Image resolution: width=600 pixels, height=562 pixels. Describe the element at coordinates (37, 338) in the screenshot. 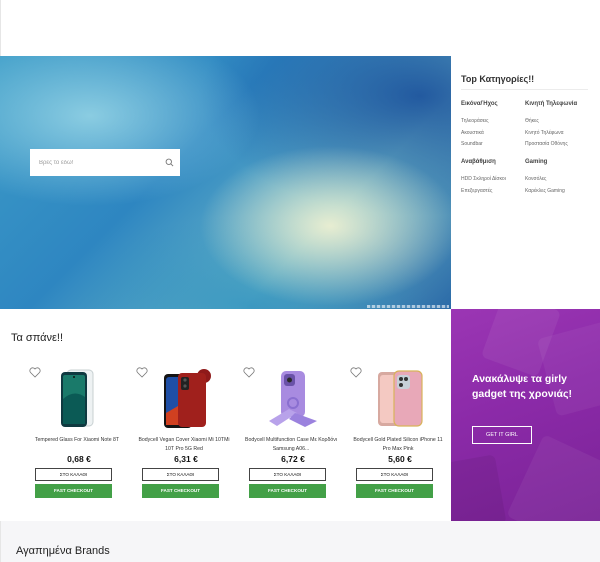

I see `deals-title: Τα σπάνε!!` at that location.